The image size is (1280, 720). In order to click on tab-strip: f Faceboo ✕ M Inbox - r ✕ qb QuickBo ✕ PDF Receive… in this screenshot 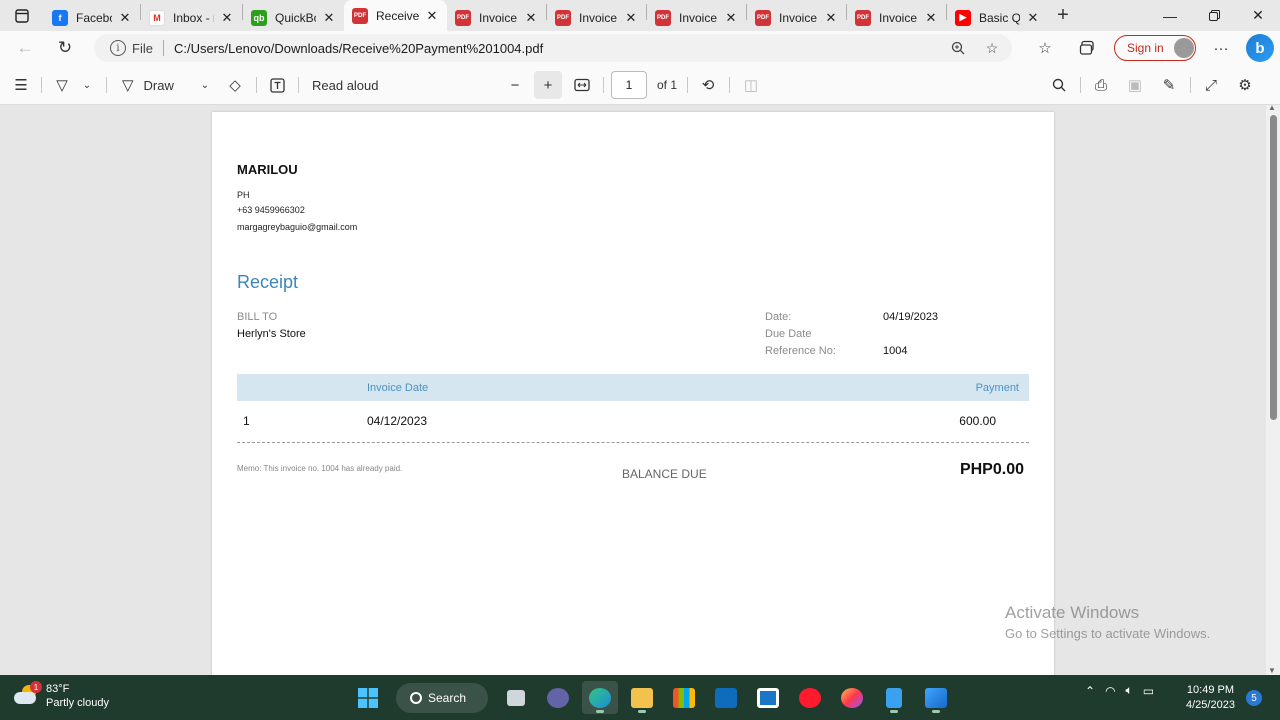, I will do `click(640, 15)`.